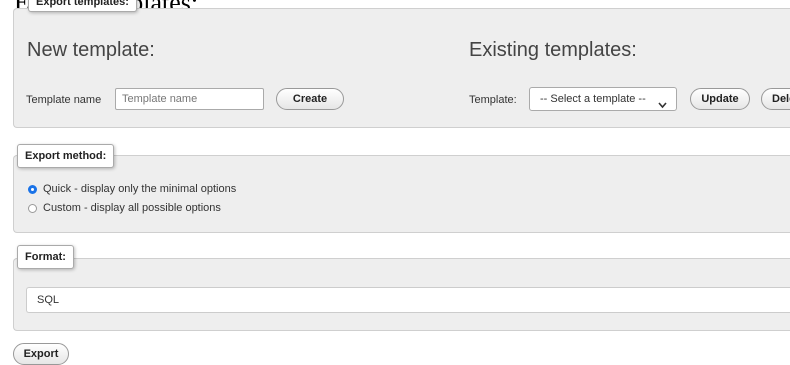 The width and height of the screenshot is (790, 365). I want to click on format-select-value: SQL, so click(48, 300).